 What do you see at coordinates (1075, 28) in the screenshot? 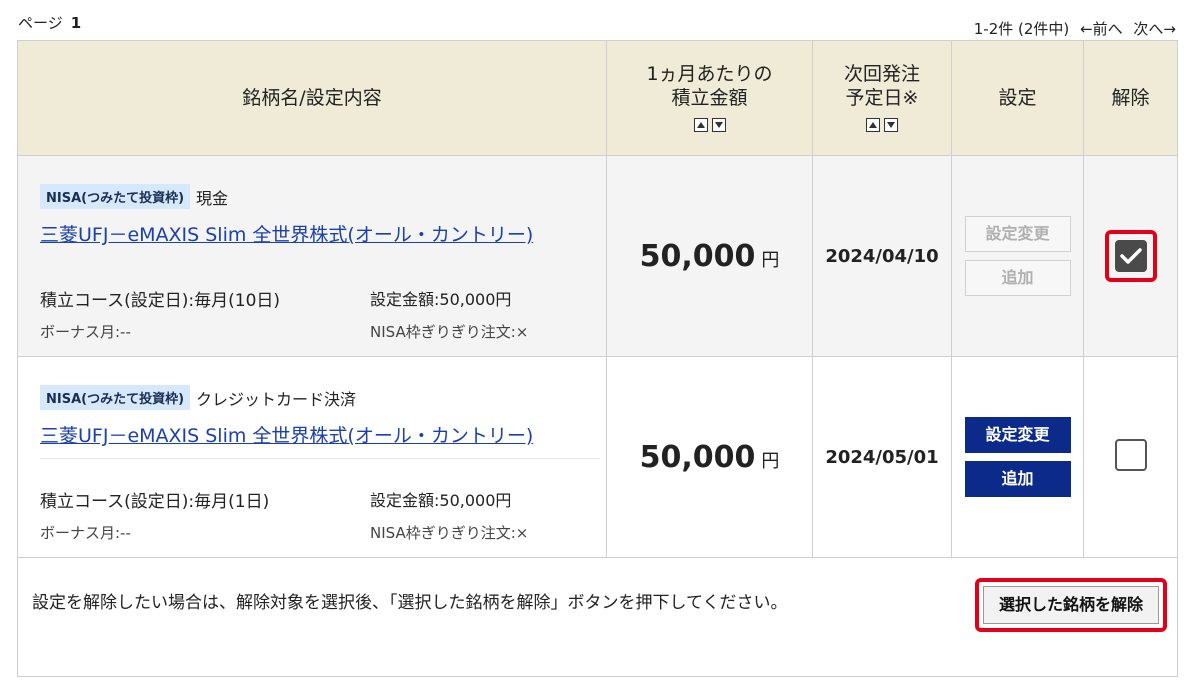
I see `pager: 1-2件 (2件中) ←前へ 次へ→` at bounding box center [1075, 28].